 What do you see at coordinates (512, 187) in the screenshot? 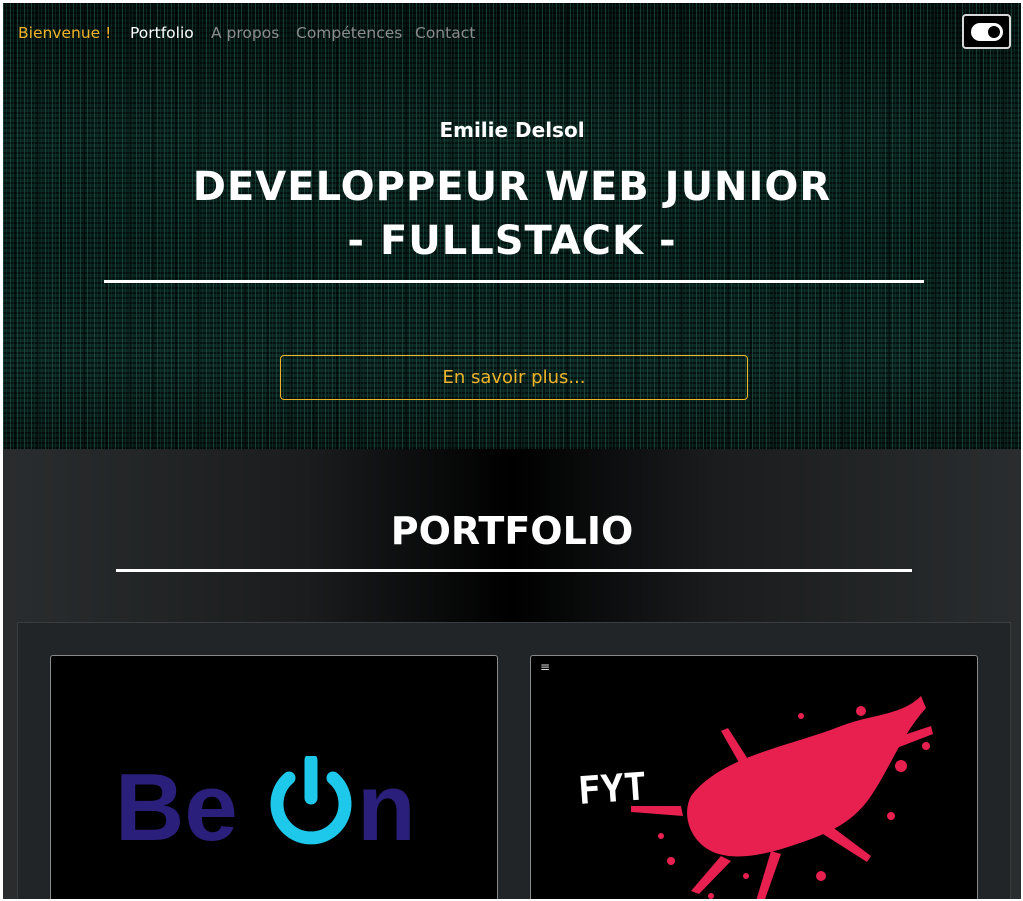
I see `hero-title-line-1: DEVELOPPEUR WEB JUNIOR` at bounding box center [512, 187].